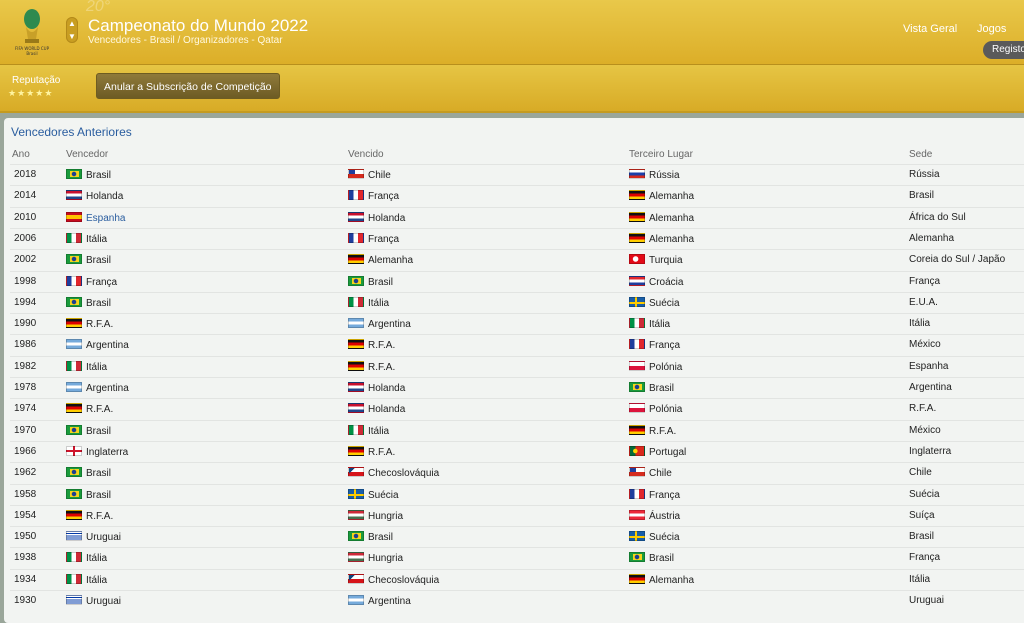 Image resolution: width=1024 pixels, height=623 pixels. I want to click on world-cup-trophy-logo: FIFA WORLD CUP Brasil, so click(32, 32).